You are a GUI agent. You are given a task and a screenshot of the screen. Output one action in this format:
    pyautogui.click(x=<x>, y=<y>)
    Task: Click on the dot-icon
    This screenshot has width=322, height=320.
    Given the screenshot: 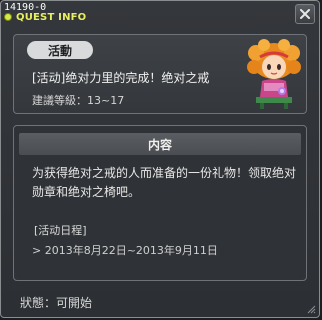 What is the action you would take?
    pyautogui.click(x=8, y=17)
    